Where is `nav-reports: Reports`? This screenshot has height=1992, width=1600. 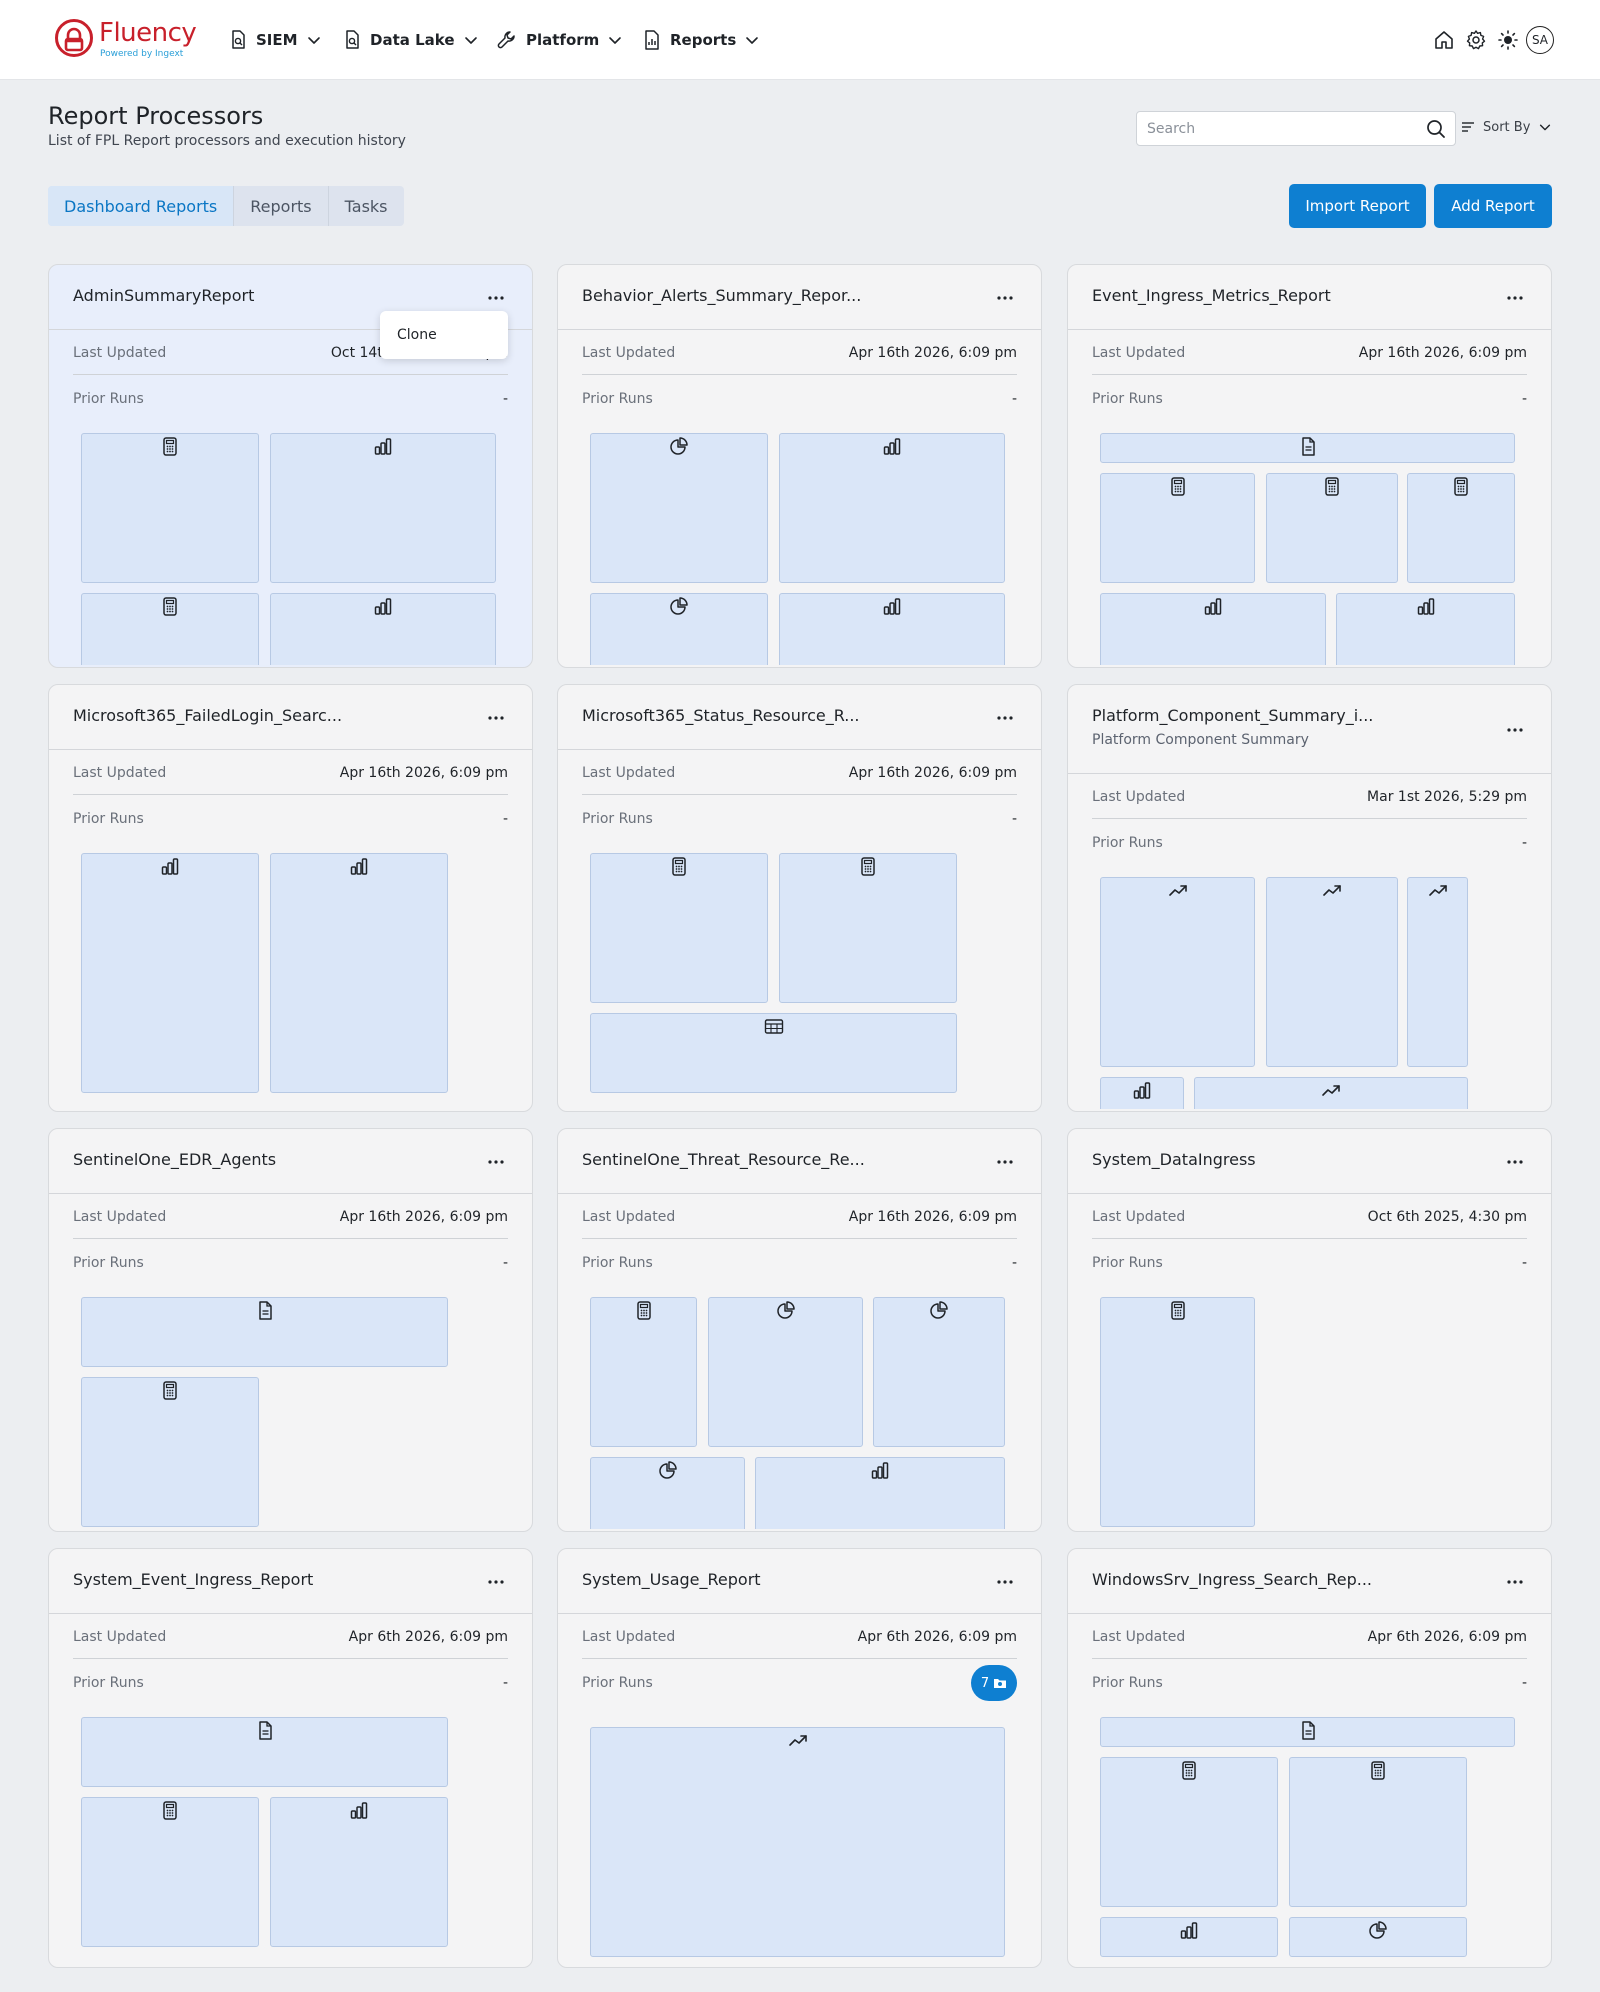 nav-reports: Reports is located at coordinates (701, 40).